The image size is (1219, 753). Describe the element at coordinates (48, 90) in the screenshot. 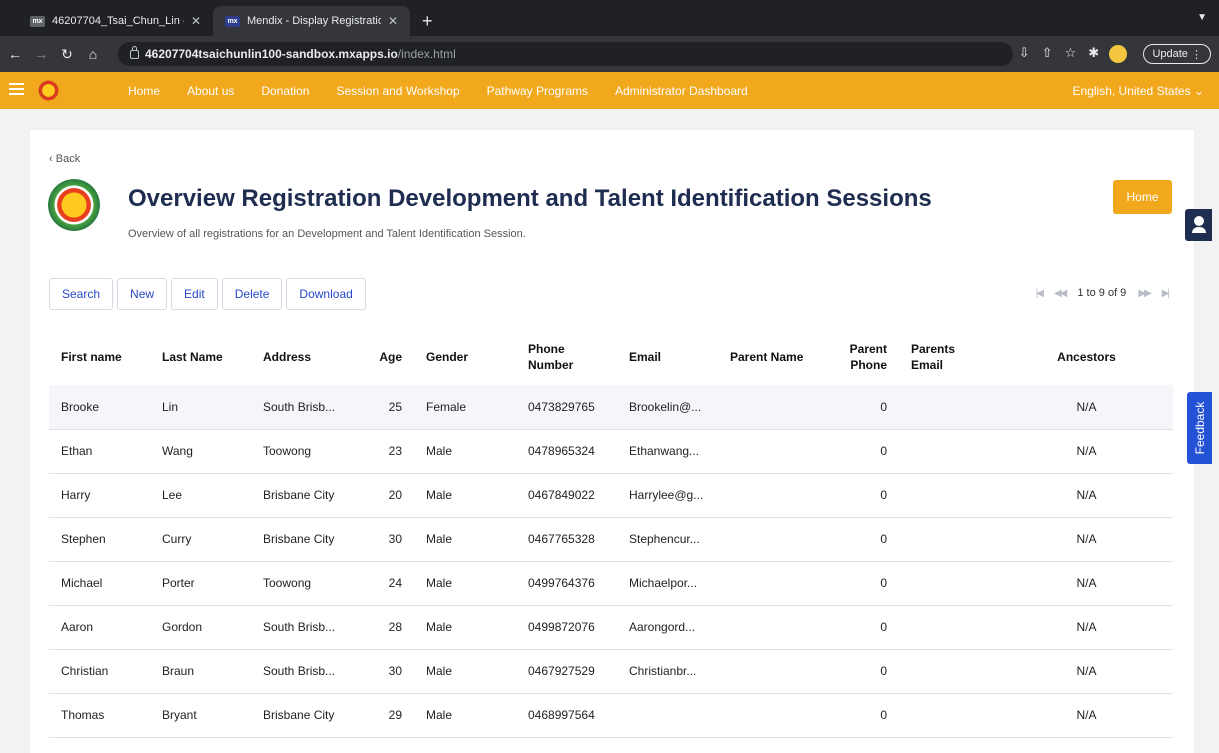

I see `logo-icon` at that location.